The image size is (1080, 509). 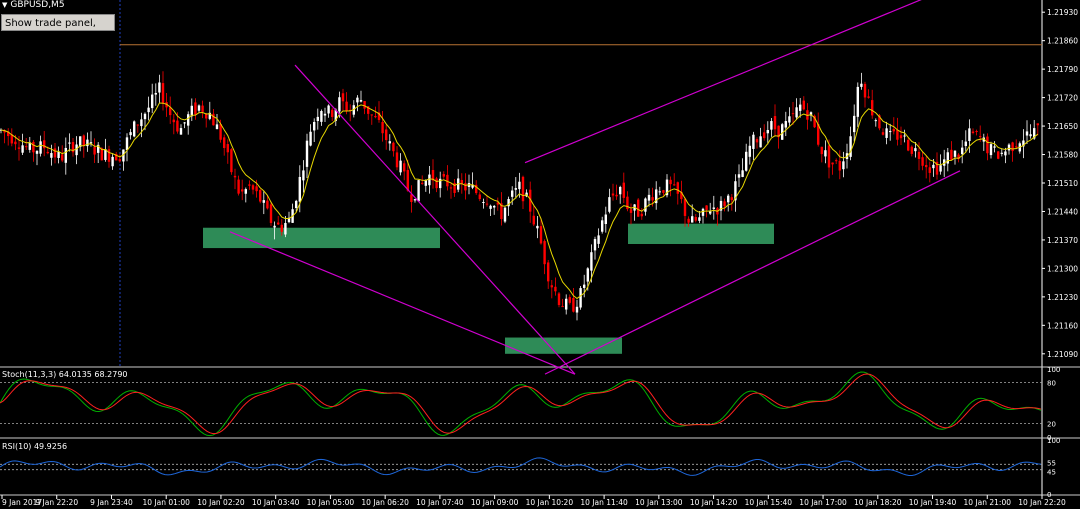 I want to click on show-trade-panel-button: Show trade panel, Alt+T, so click(x=58, y=30).